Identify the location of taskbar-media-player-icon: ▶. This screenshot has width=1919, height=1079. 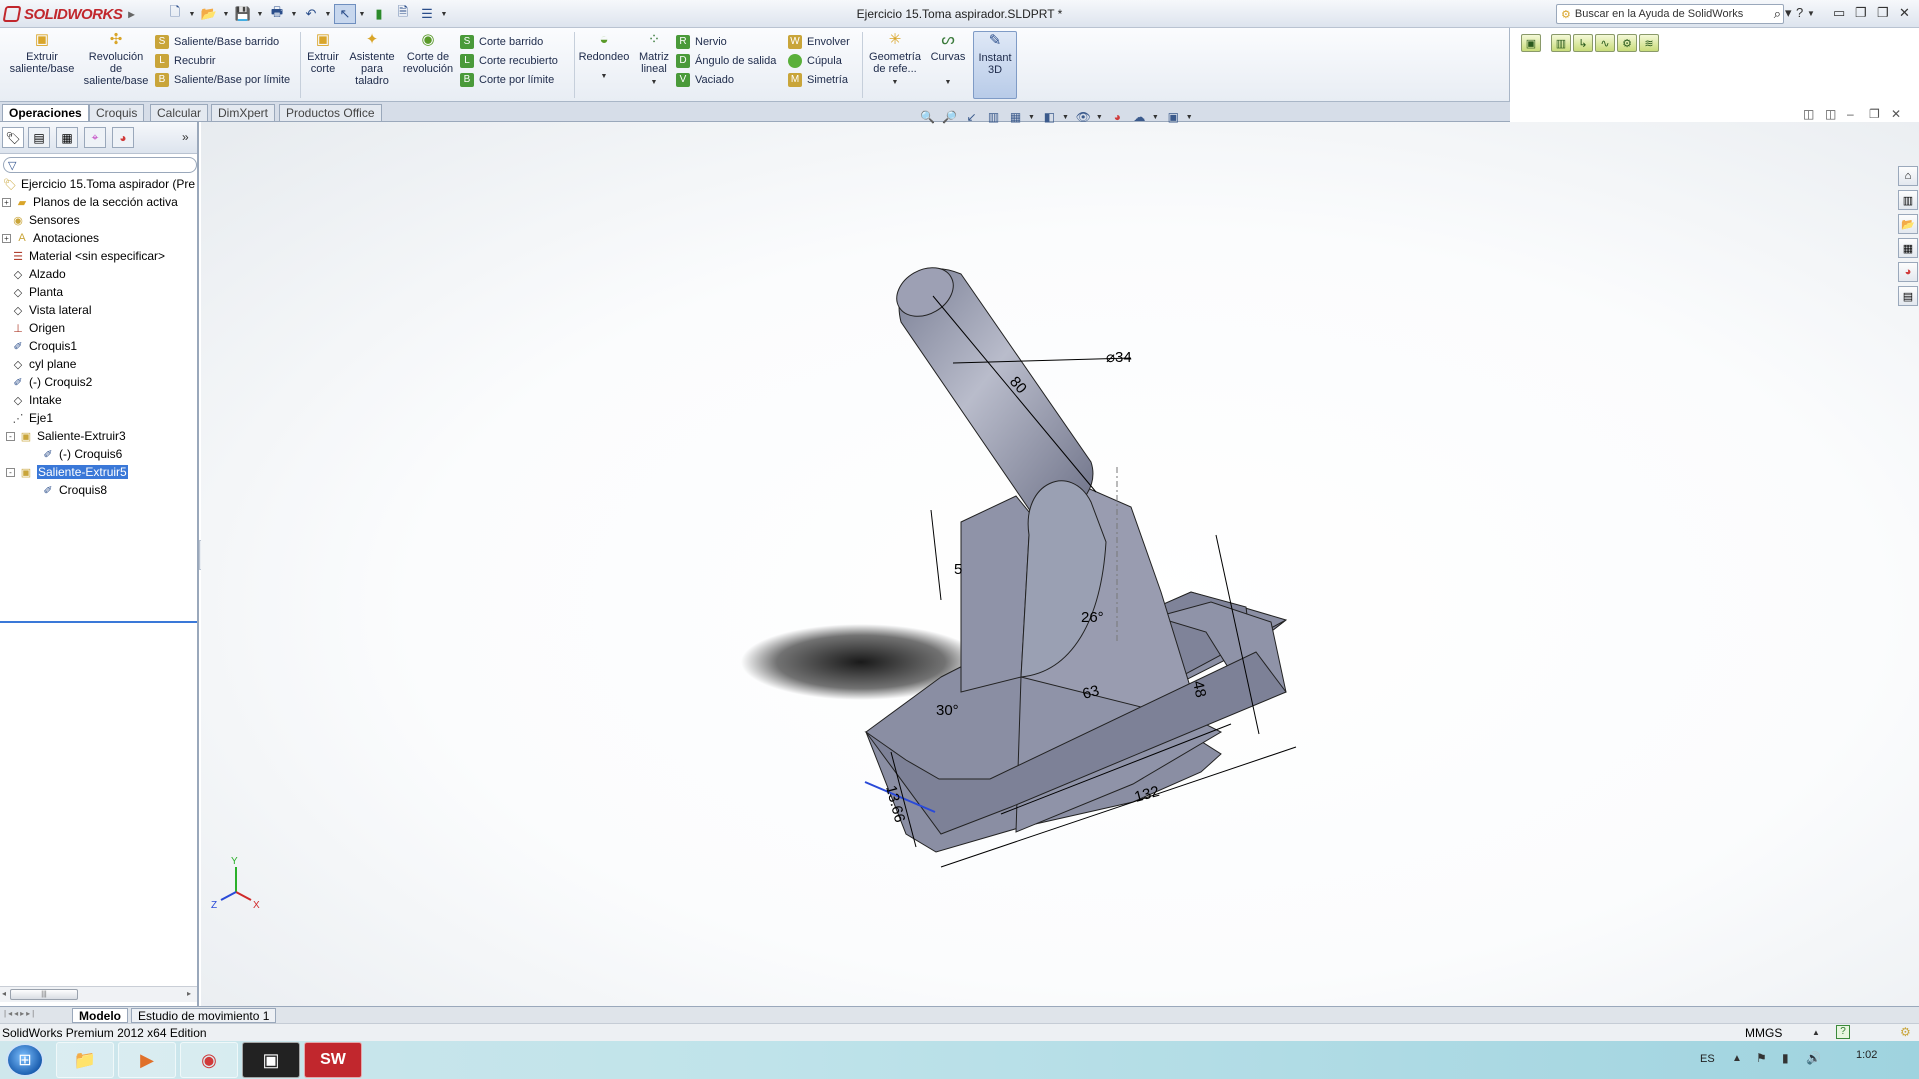
(147, 1060).